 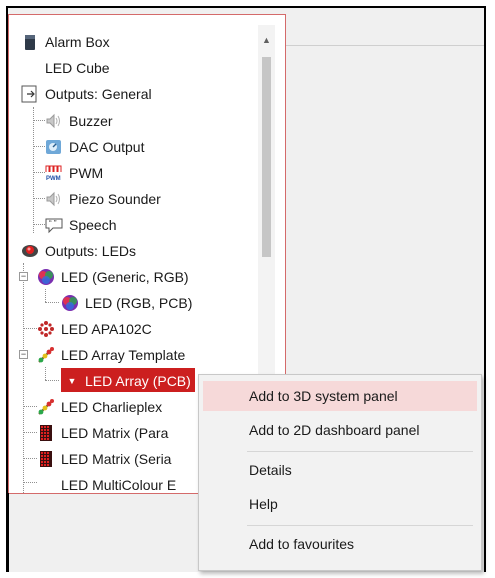 I want to click on tree-item-pwm: PWM PWM, so click(x=74, y=172).